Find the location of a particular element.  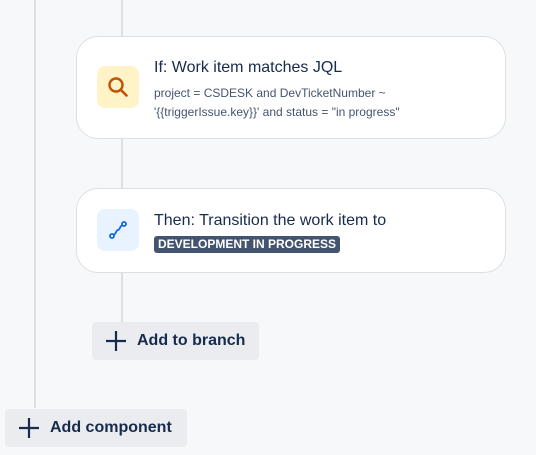

condition-icon-tile is located at coordinates (118, 87).